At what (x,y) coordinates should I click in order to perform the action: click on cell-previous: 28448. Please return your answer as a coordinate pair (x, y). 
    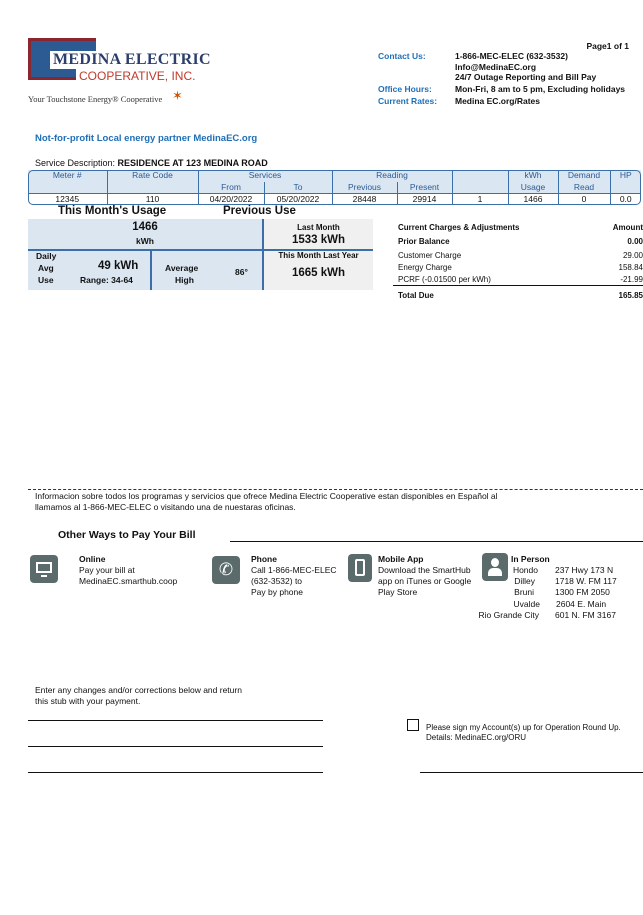
    Looking at the image, I should click on (364, 199).